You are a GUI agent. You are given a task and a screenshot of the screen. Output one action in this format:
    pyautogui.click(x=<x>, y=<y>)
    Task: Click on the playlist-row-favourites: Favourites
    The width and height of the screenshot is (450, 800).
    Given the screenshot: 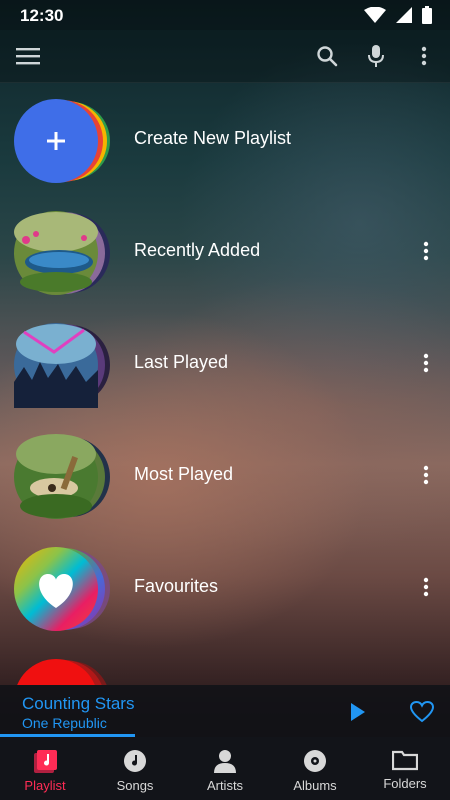 What is the action you would take?
    pyautogui.click(x=225, y=588)
    